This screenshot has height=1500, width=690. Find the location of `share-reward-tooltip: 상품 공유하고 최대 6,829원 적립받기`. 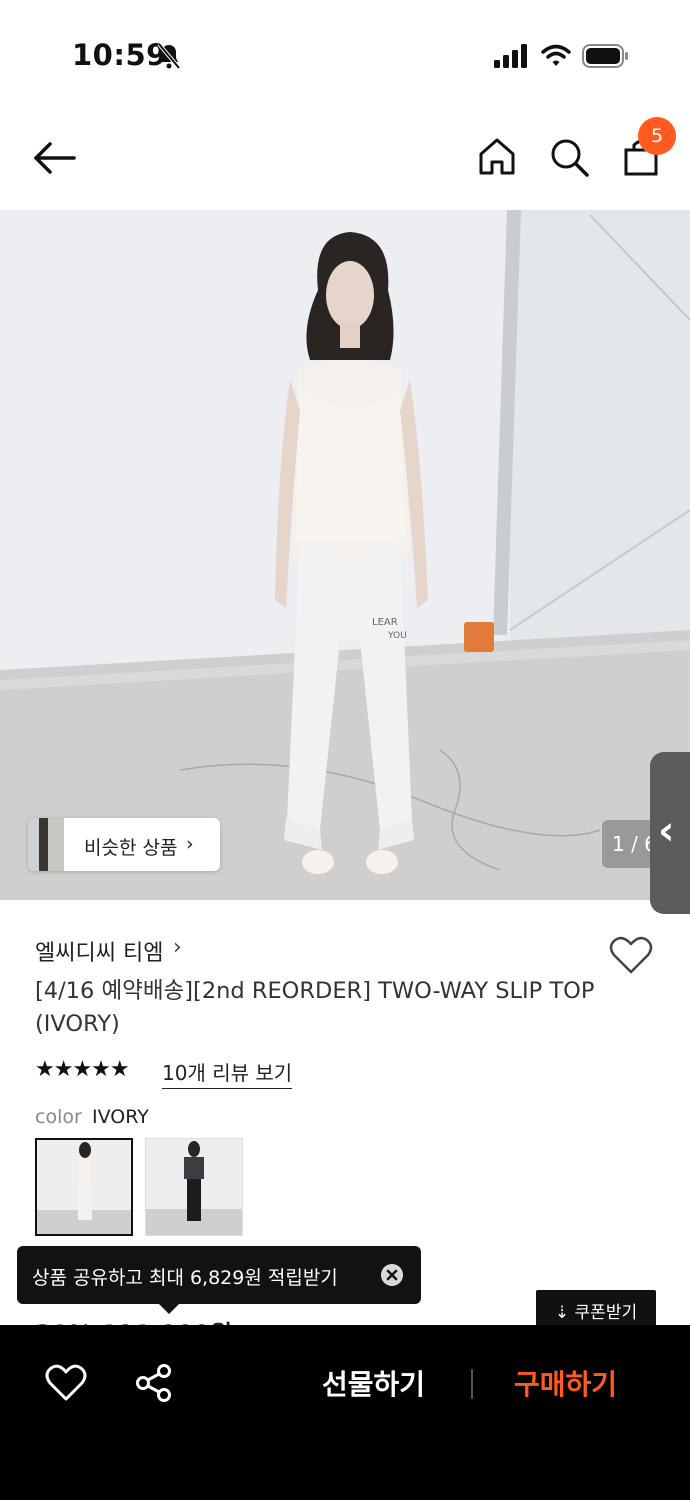

share-reward-tooltip: 상품 공유하고 최대 6,829원 적립받기 is located at coordinates (219, 1280).